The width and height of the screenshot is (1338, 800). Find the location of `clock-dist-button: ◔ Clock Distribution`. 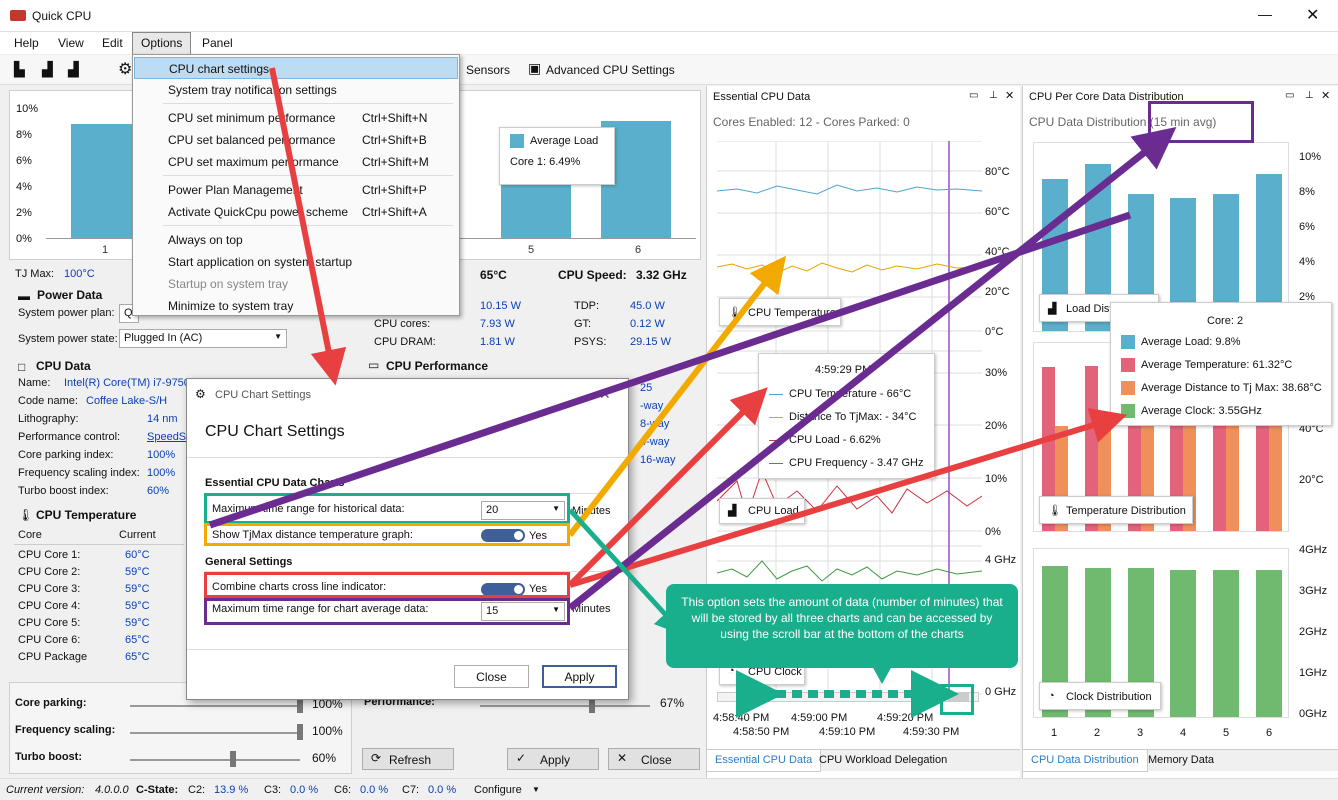

clock-dist-button: ◔ Clock Distribution is located at coordinates (1100, 696).